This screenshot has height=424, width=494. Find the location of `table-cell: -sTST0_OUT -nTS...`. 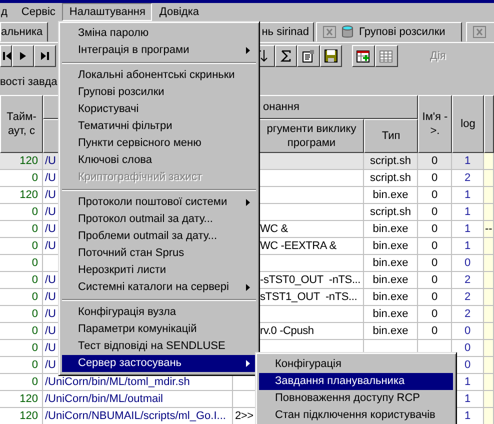

table-cell: -sTST0_OUT -nTS... is located at coordinates (310, 280).